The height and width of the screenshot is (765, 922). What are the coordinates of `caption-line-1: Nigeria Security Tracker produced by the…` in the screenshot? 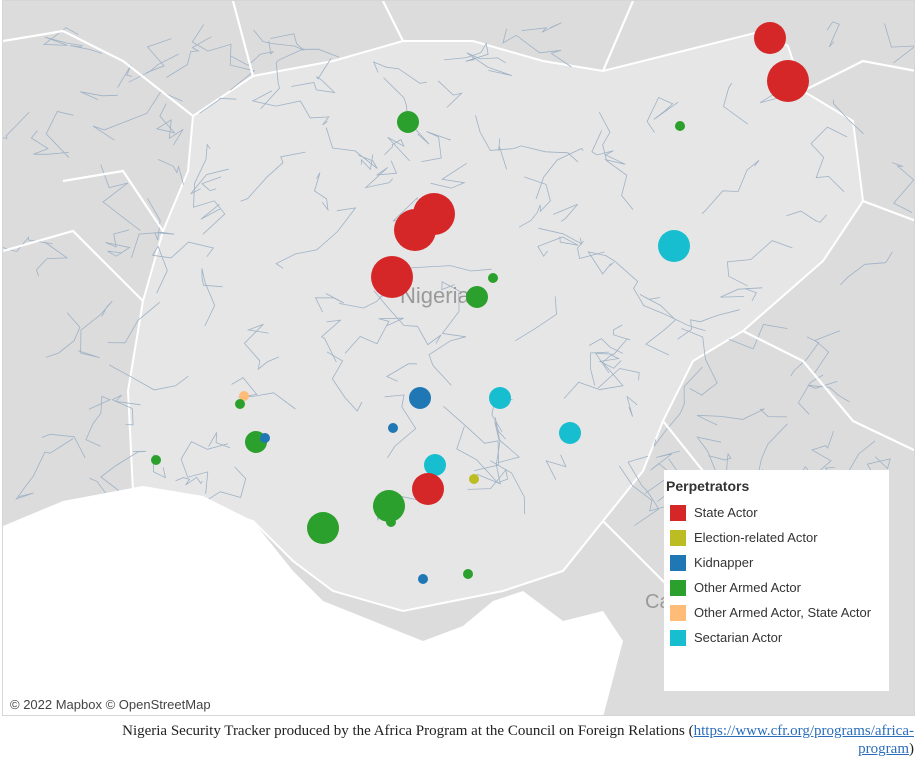 It's located at (457, 731).